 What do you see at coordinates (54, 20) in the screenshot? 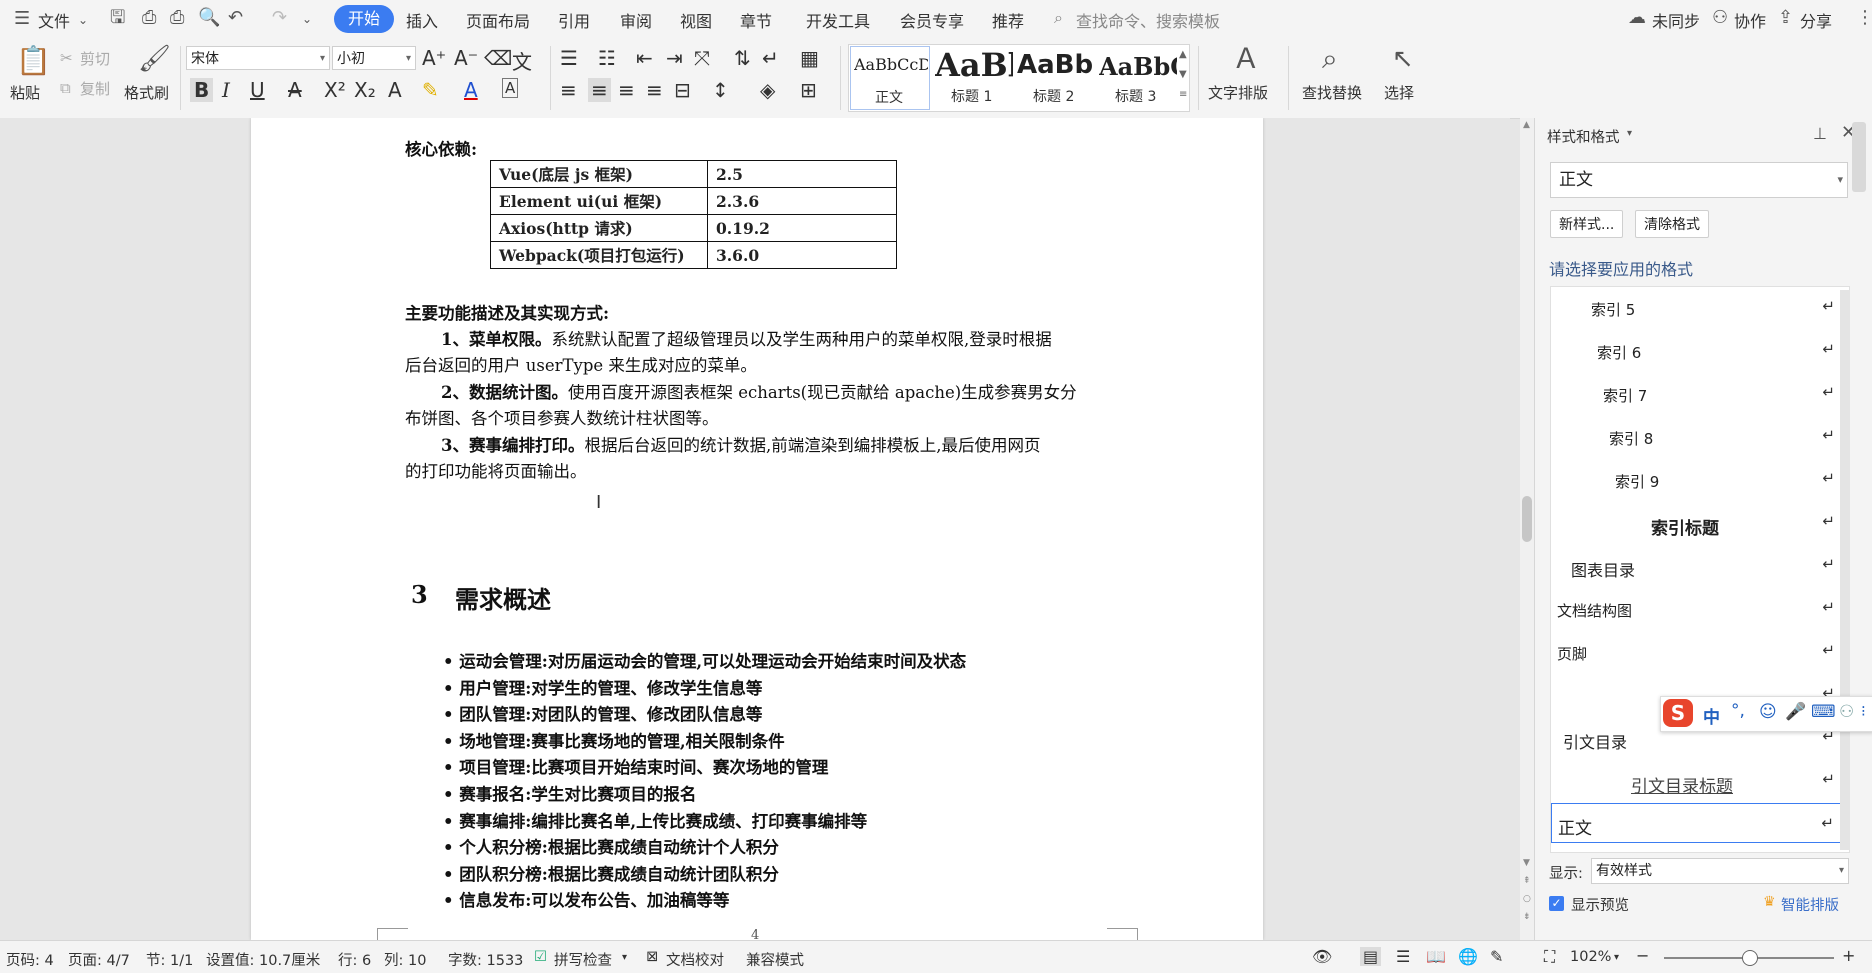
I see `file-menu: 文件` at bounding box center [54, 20].